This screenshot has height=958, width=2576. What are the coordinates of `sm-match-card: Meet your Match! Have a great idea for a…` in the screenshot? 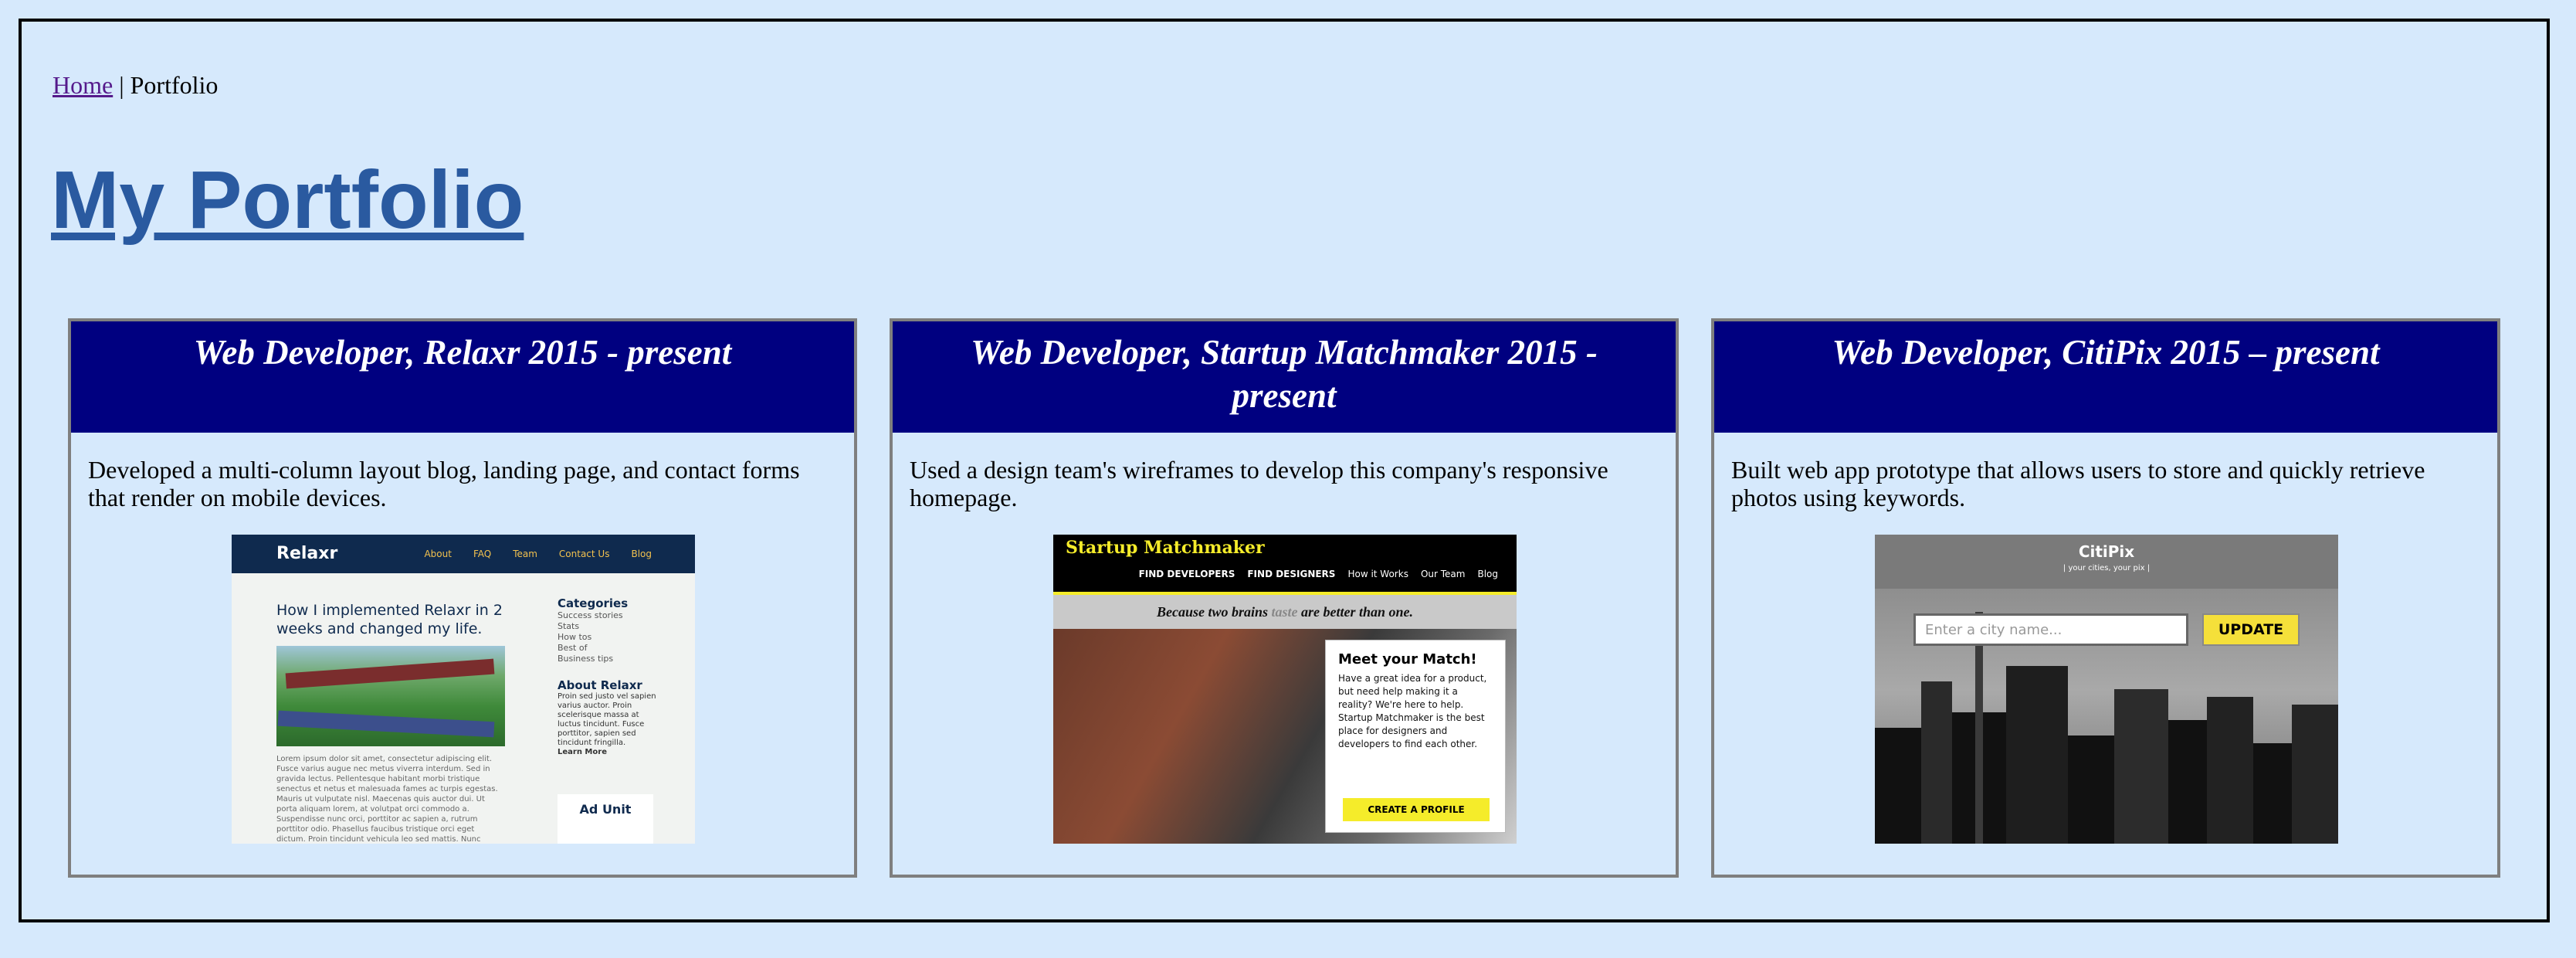 It's located at (1415, 737).